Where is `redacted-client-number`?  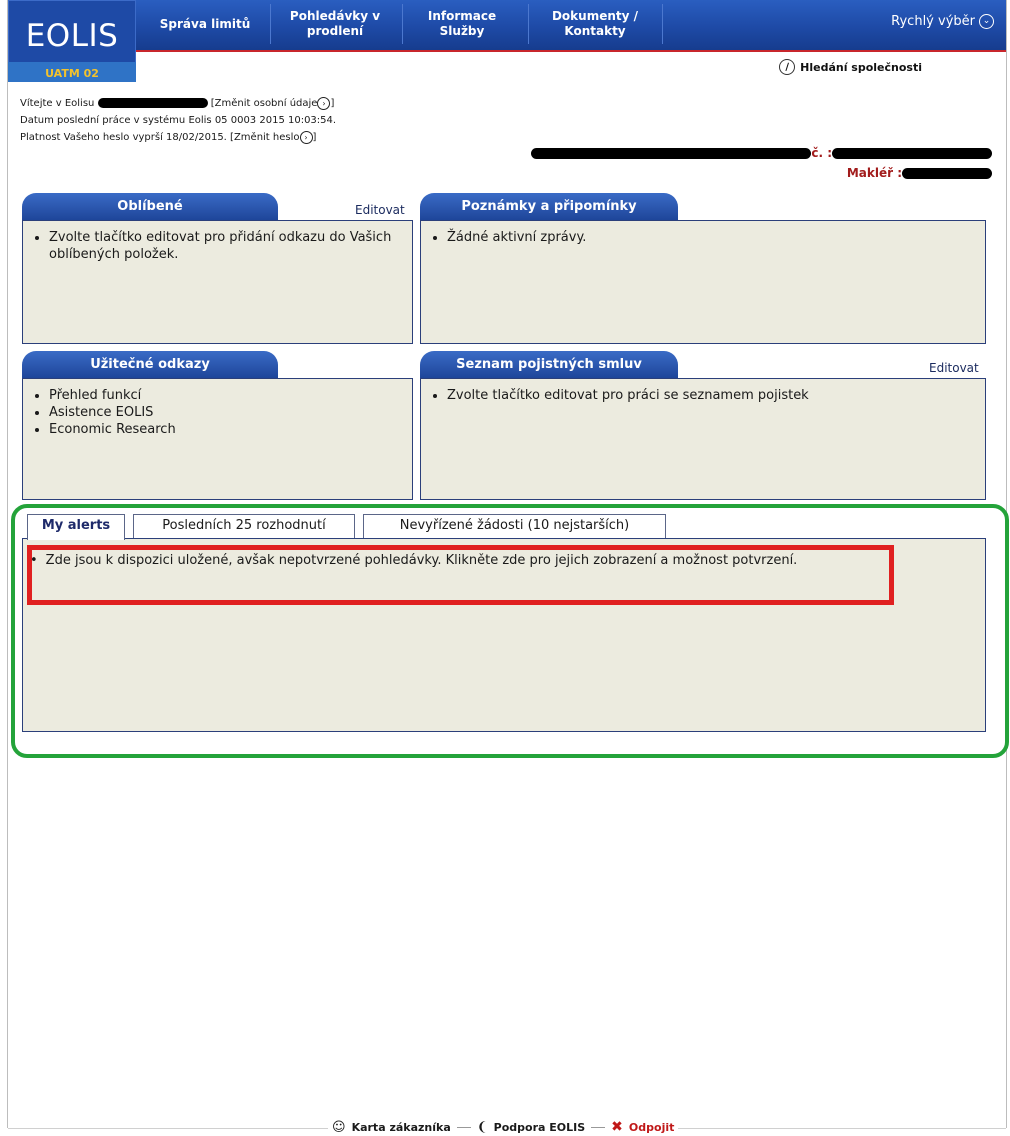
redacted-client-number is located at coordinates (912, 153).